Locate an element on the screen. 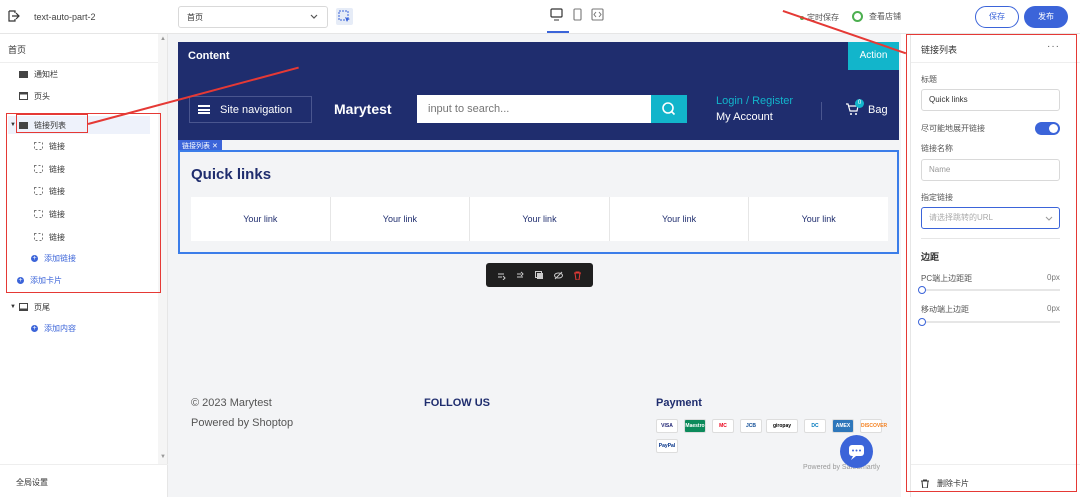  delete-icon is located at coordinates (577, 275).